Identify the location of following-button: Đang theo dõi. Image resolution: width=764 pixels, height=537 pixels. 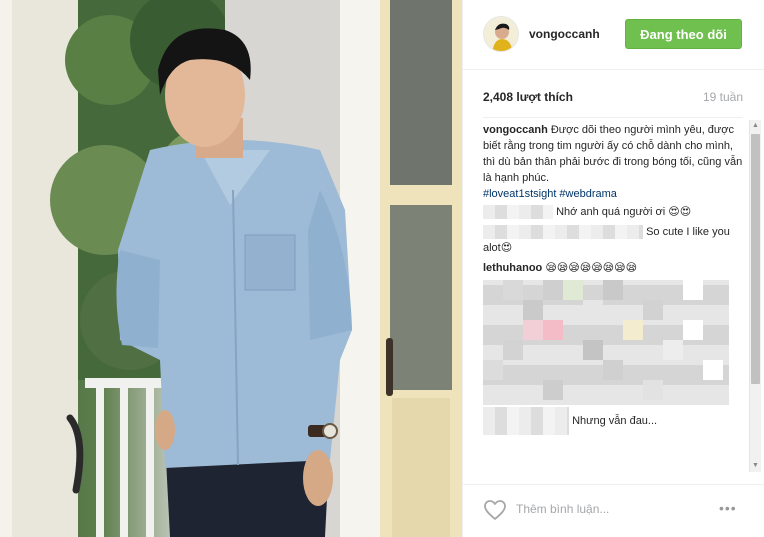
(683, 34).